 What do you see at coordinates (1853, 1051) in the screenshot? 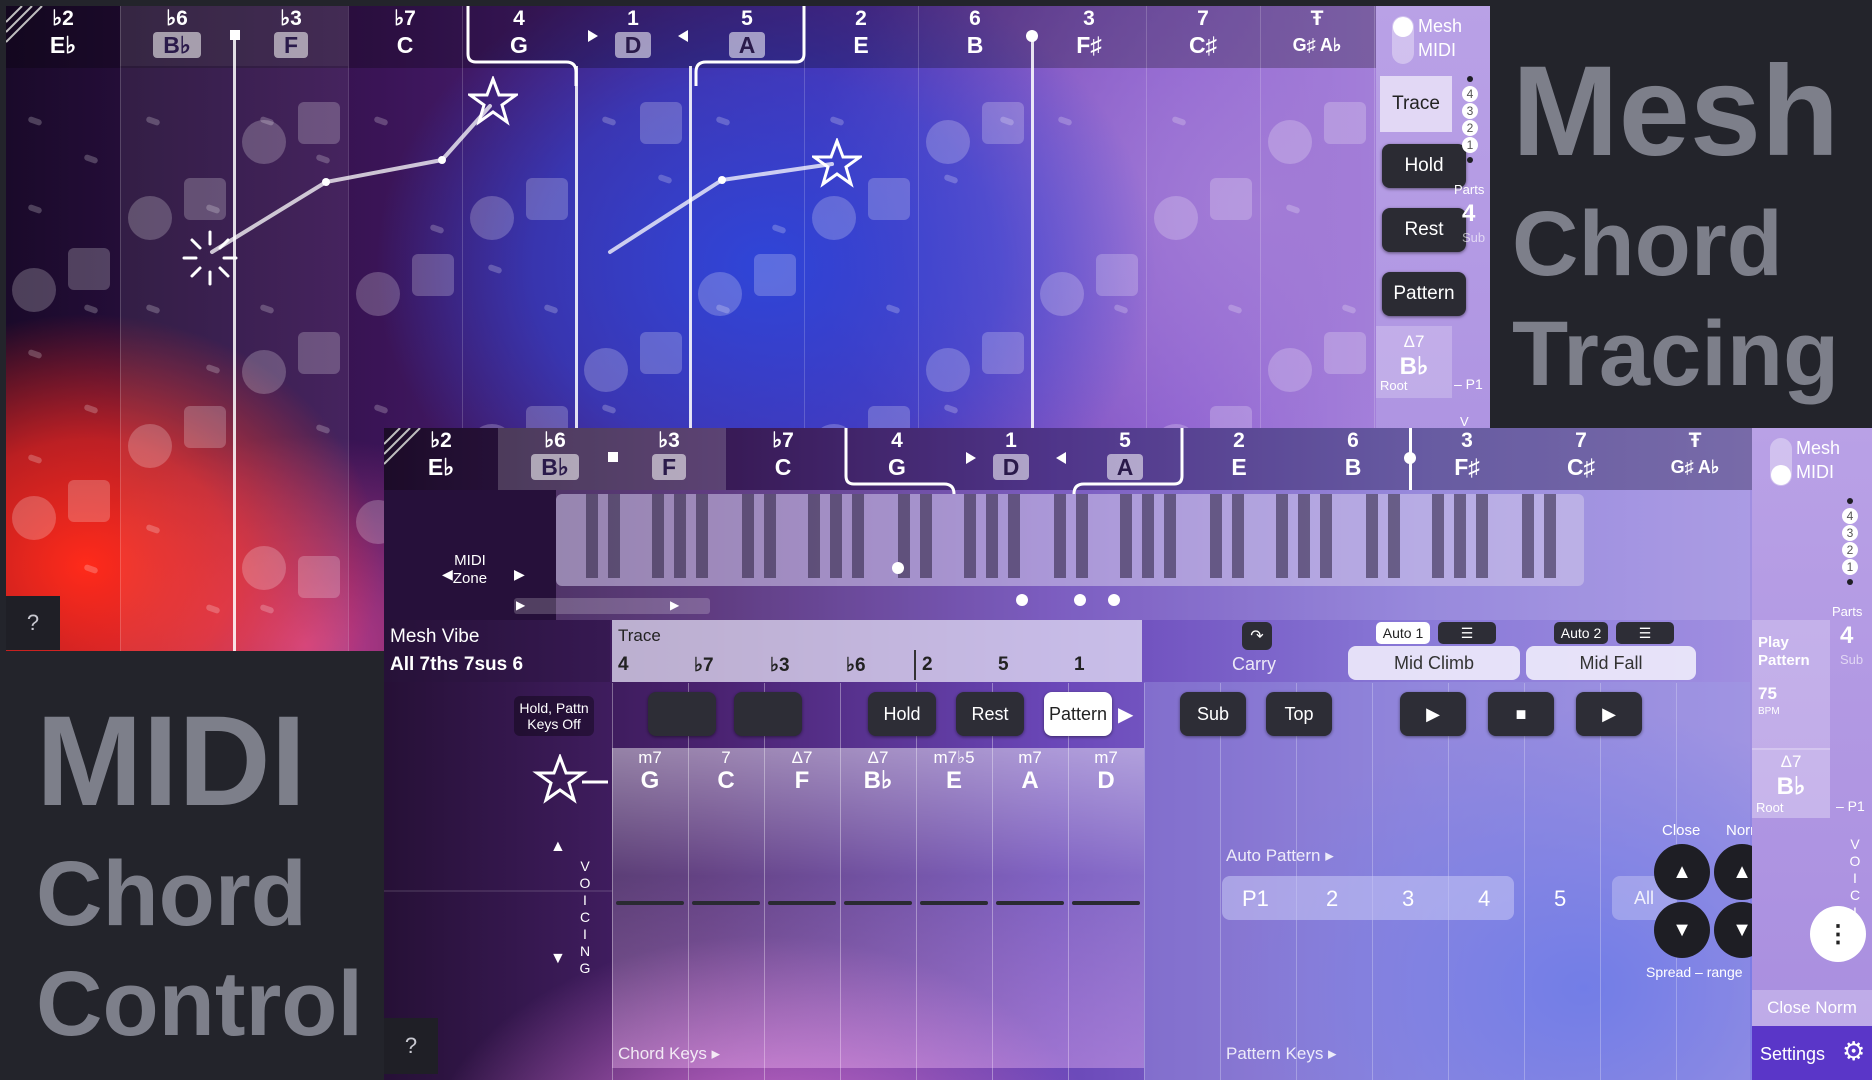
I see `gear-icon: ⚙` at bounding box center [1853, 1051].